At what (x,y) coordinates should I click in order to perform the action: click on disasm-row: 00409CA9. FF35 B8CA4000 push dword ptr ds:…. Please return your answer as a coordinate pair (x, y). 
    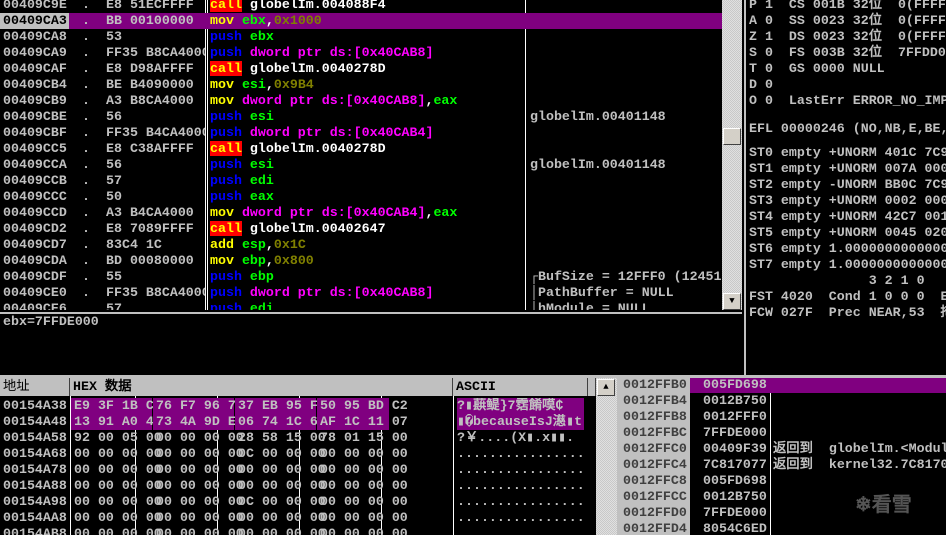
    Looking at the image, I should click on (361, 53).